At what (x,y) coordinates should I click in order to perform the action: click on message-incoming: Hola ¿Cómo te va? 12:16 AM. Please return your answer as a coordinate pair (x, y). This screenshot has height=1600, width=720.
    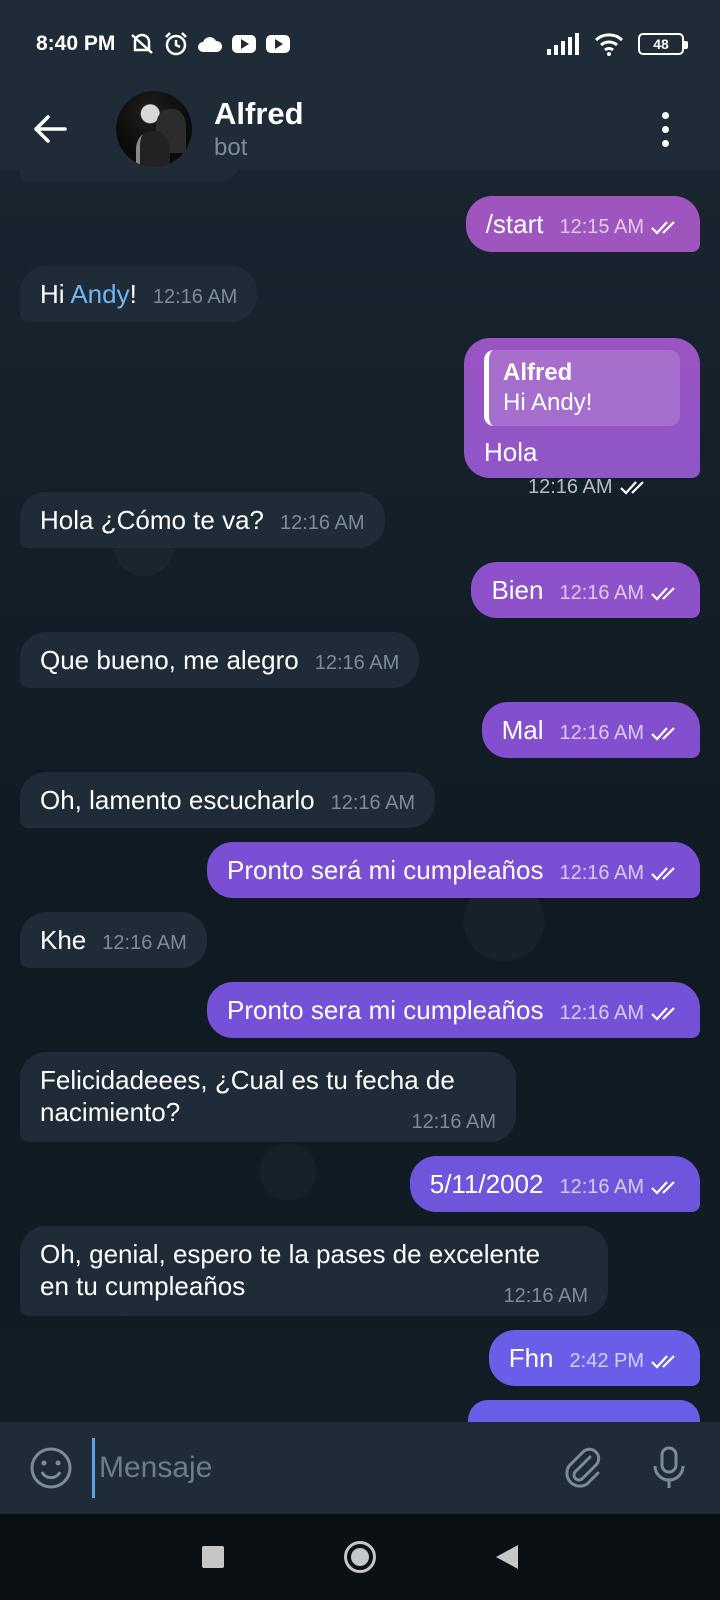
    Looking at the image, I should click on (202, 520).